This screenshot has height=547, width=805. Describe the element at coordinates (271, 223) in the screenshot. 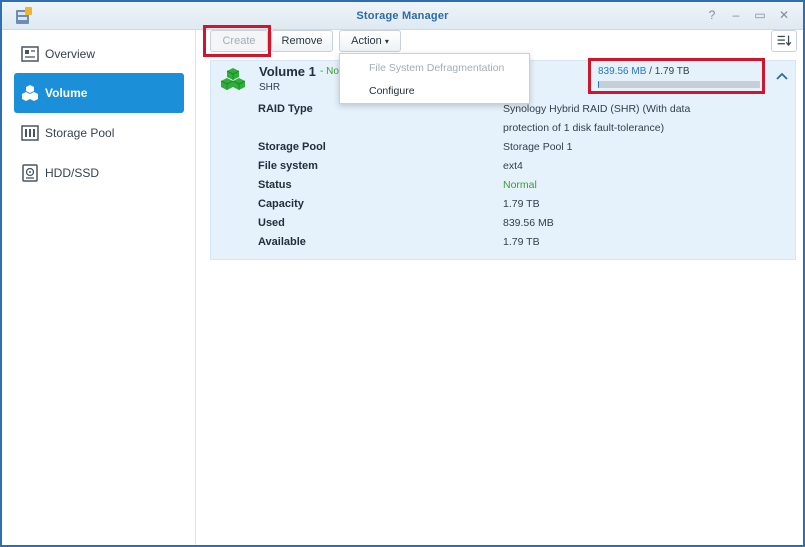

I see `detail-label: Used` at that location.